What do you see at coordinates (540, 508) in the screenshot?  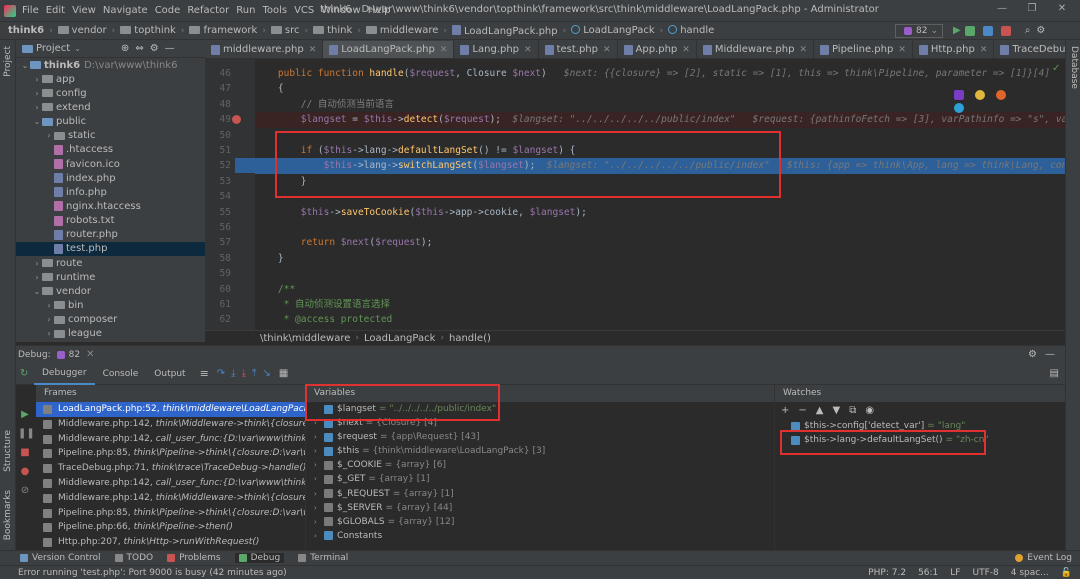 I see `variable-row: › $_SERVER = {array} [44]` at bounding box center [540, 508].